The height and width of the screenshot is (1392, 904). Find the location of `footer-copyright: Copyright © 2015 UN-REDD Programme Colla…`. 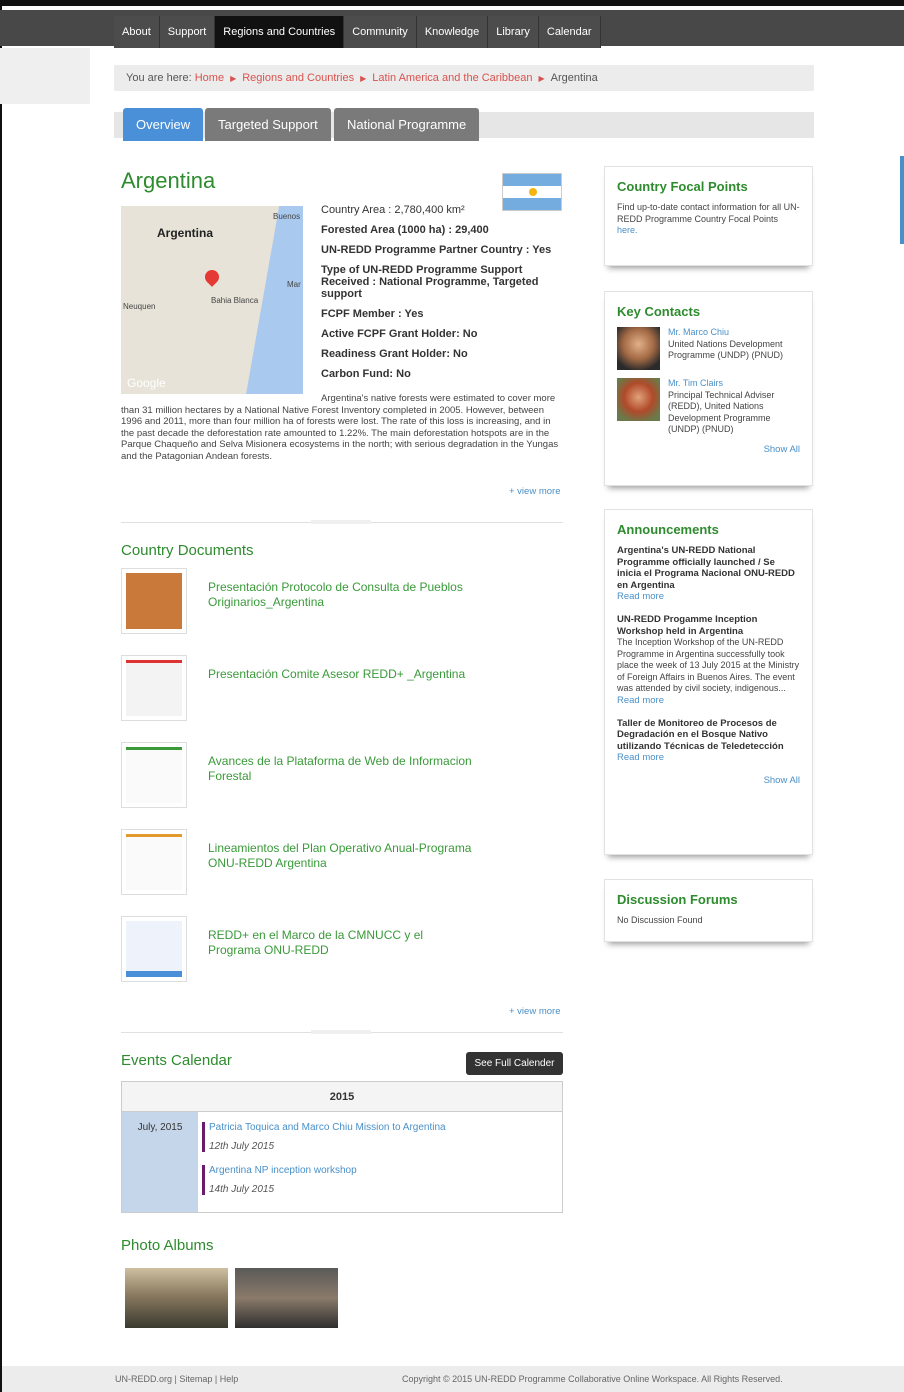

footer-copyright: Copyright © 2015 UN-REDD Programme Colla… is located at coordinates (592, 1379).